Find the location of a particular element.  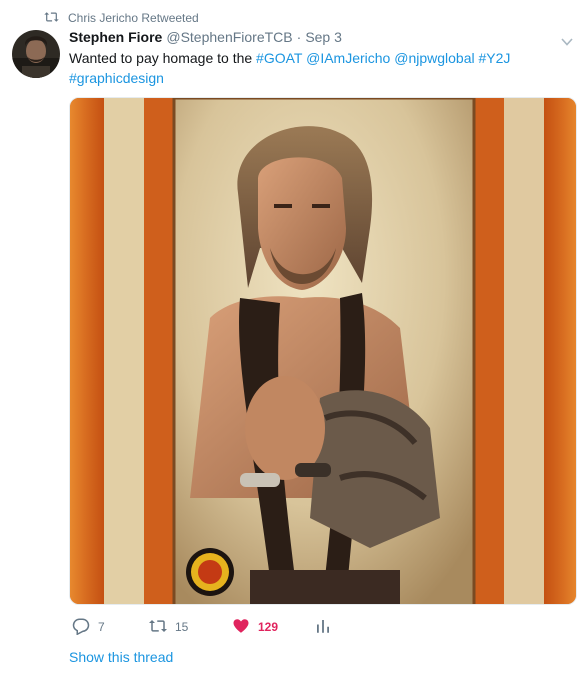

reply-button: 7 is located at coordinates (88, 627).